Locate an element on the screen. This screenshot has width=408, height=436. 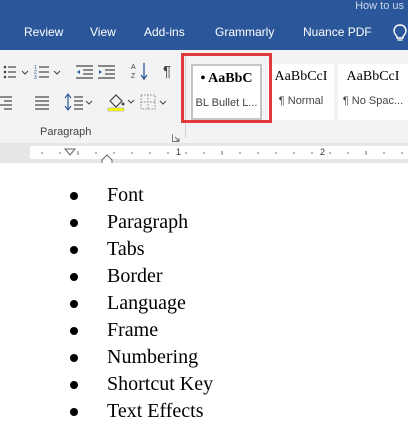
justify-icon is located at coordinates (42, 102).